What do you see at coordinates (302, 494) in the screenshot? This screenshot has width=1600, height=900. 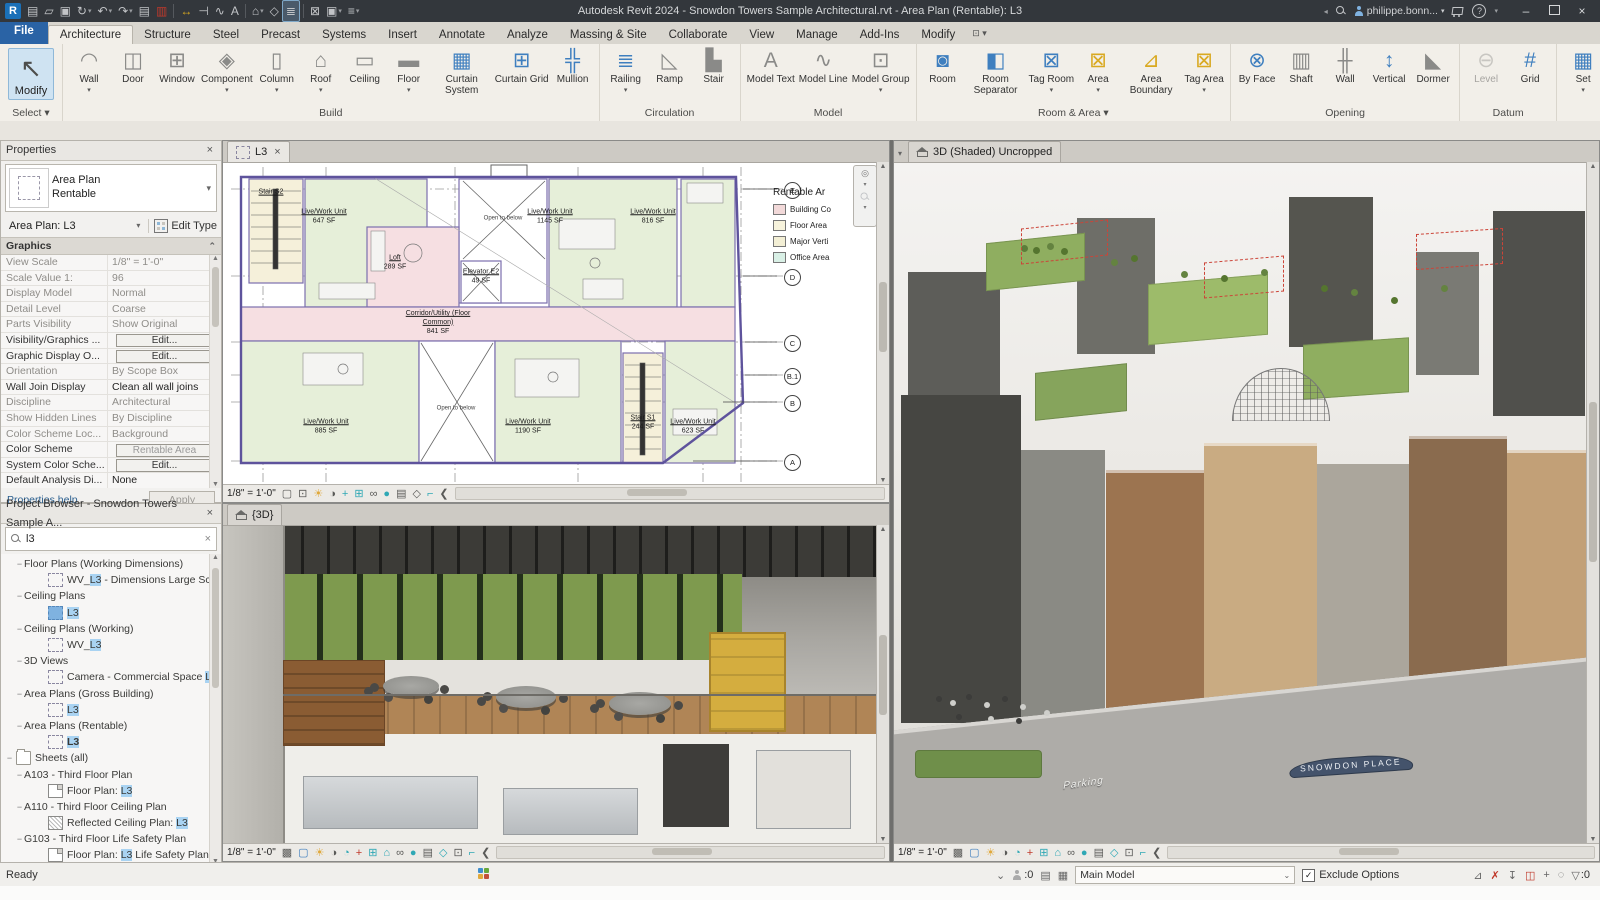 I see `show-crop-region-icon: ⊡` at bounding box center [302, 494].